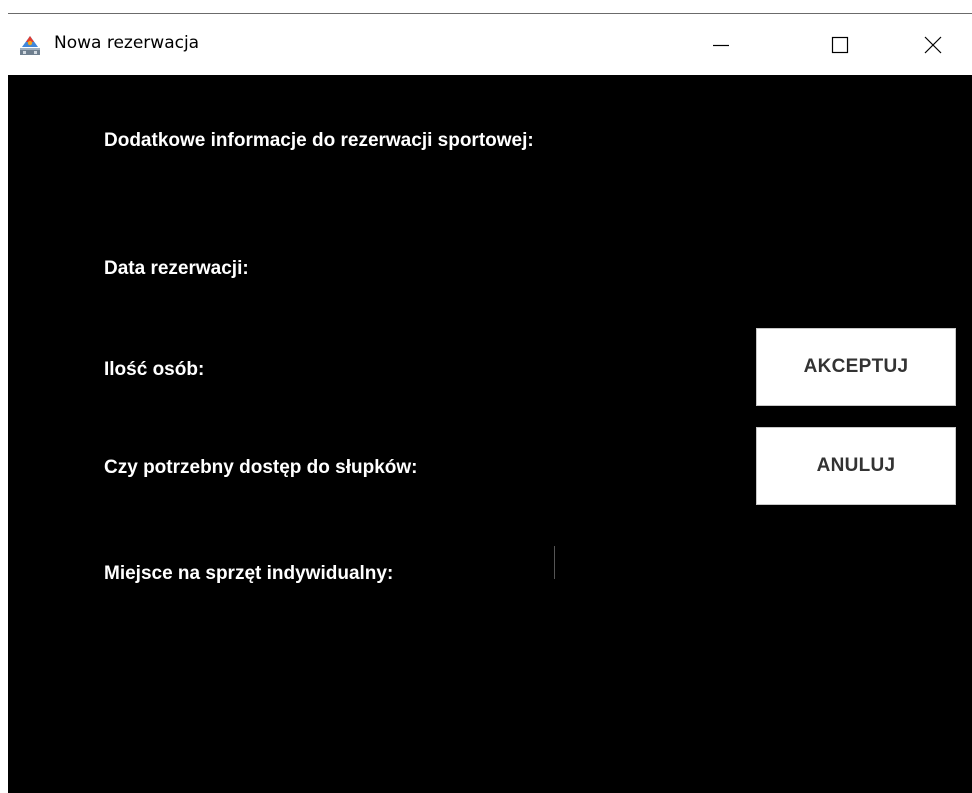  I want to click on minimize-icon, so click(721, 45).